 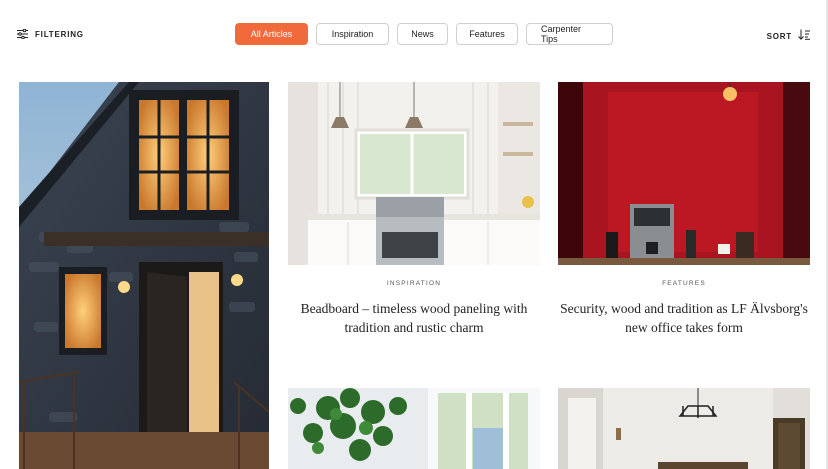 I want to click on tab-features: Features, so click(x=487, y=34).